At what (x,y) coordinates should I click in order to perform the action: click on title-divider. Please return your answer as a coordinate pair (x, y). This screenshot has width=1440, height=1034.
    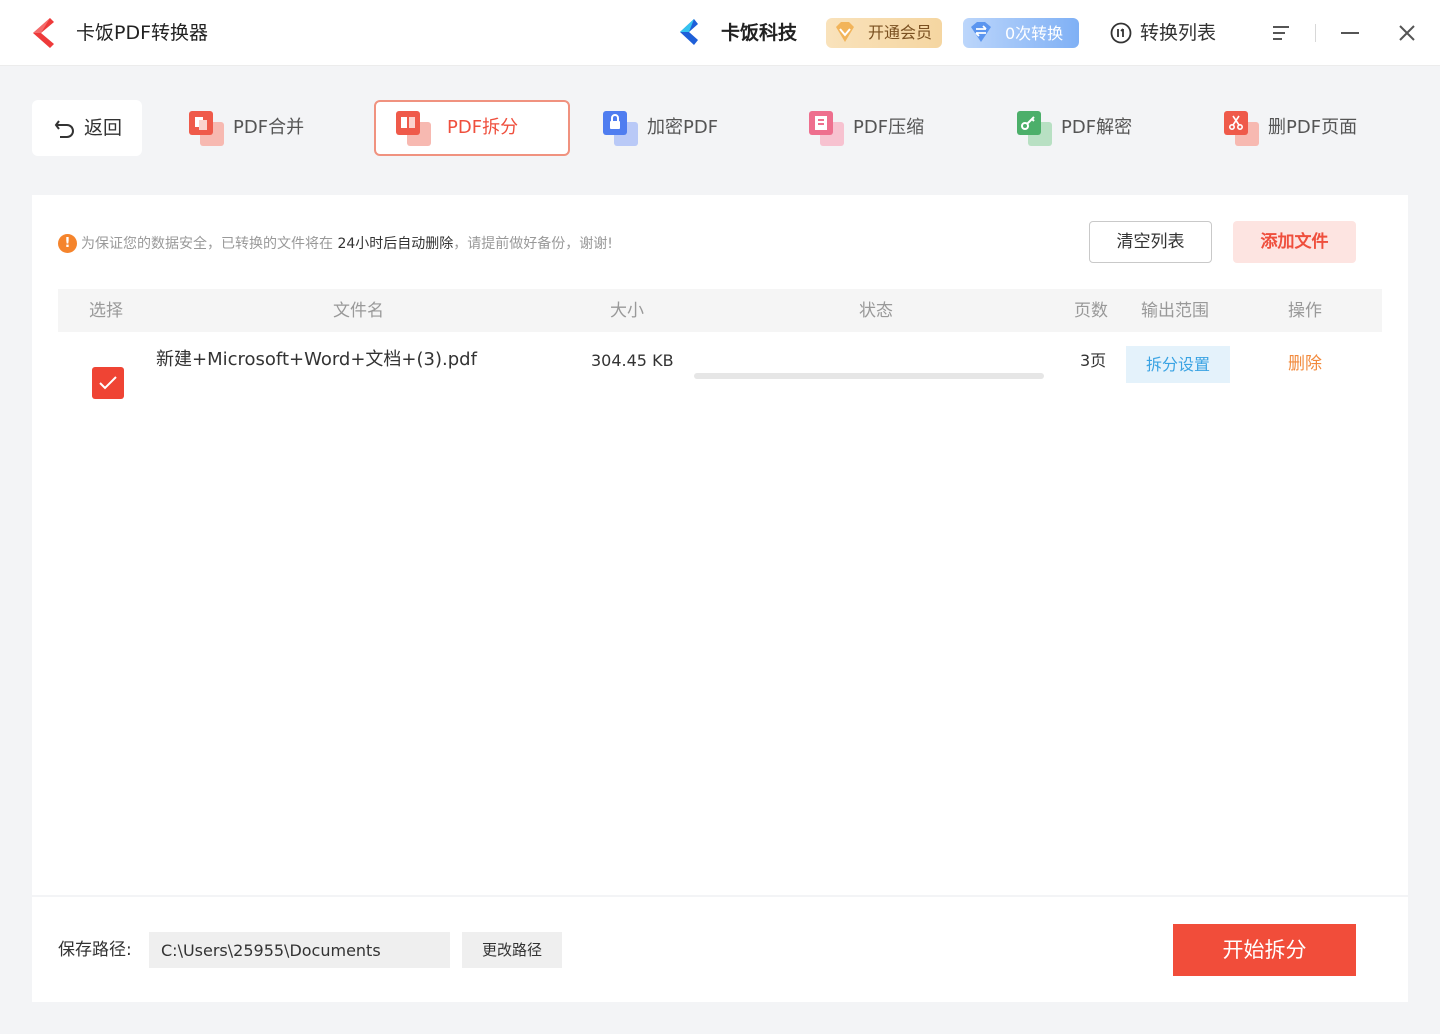
    Looking at the image, I should click on (1315, 33).